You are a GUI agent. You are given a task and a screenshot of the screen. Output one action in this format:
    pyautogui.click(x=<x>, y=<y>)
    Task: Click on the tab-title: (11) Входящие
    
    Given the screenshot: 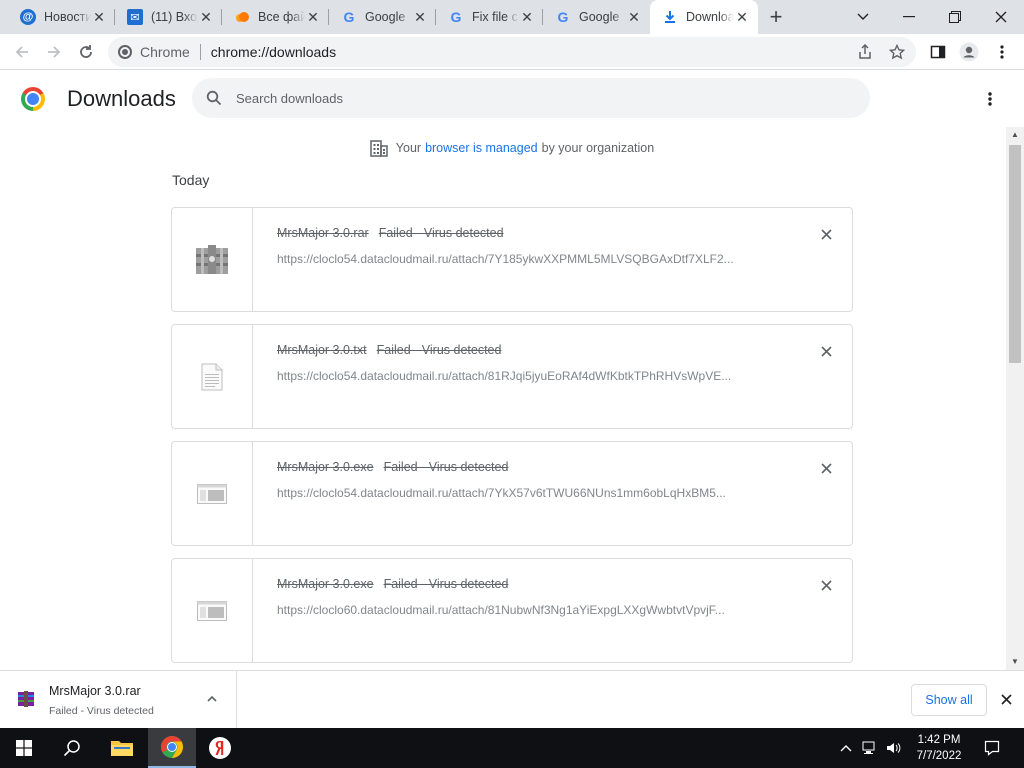 What is the action you would take?
    pyautogui.click(x=174, y=17)
    